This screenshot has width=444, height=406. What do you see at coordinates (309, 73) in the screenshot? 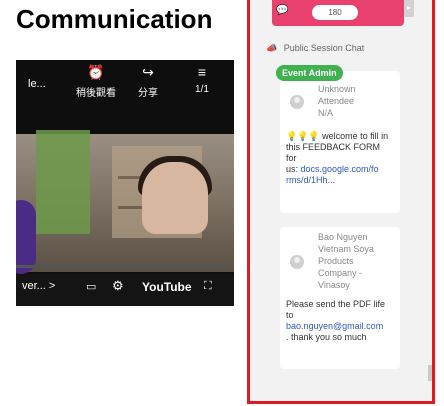
I see `admin-badge: Event Admin` at bounding box center [309, 73].